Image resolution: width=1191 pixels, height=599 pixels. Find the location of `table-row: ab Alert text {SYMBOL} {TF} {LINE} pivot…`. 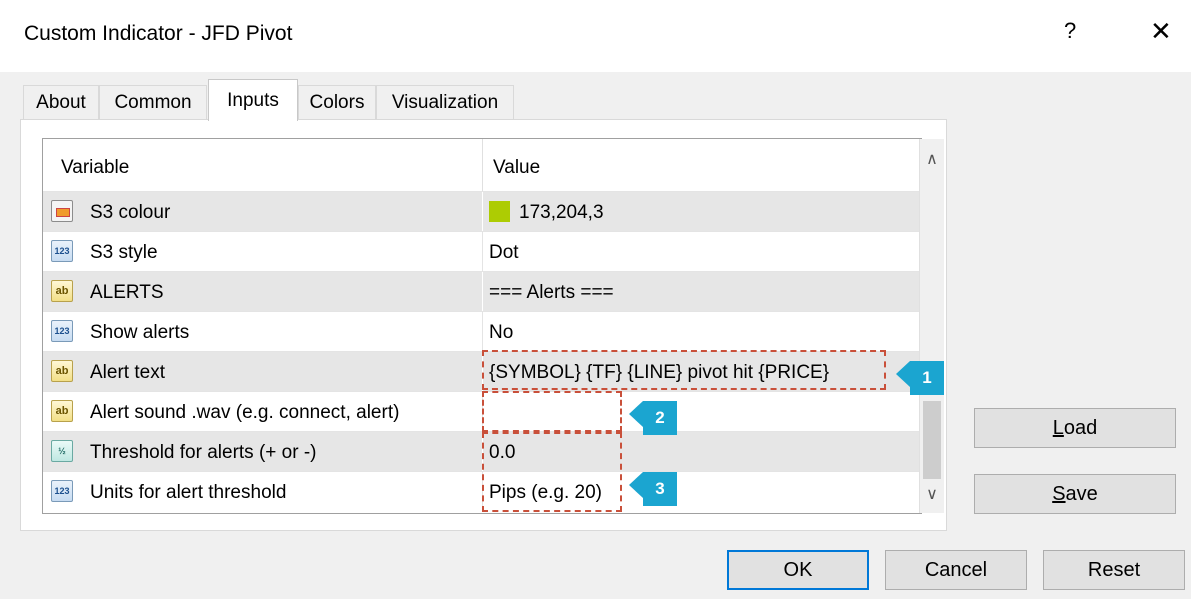

table-row: ab Alert text {SYMBOL} {TF} {LINE} pivot… is located at coordinates (482, 371).